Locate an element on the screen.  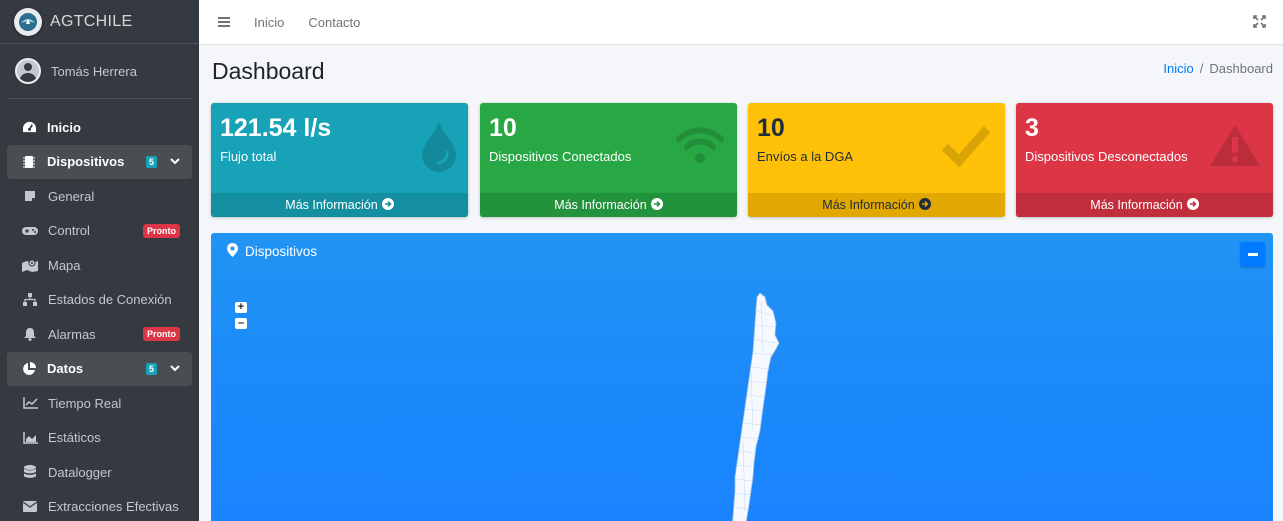
sidebar-item-control: Control Pronto is located at coordinates (99, 231).